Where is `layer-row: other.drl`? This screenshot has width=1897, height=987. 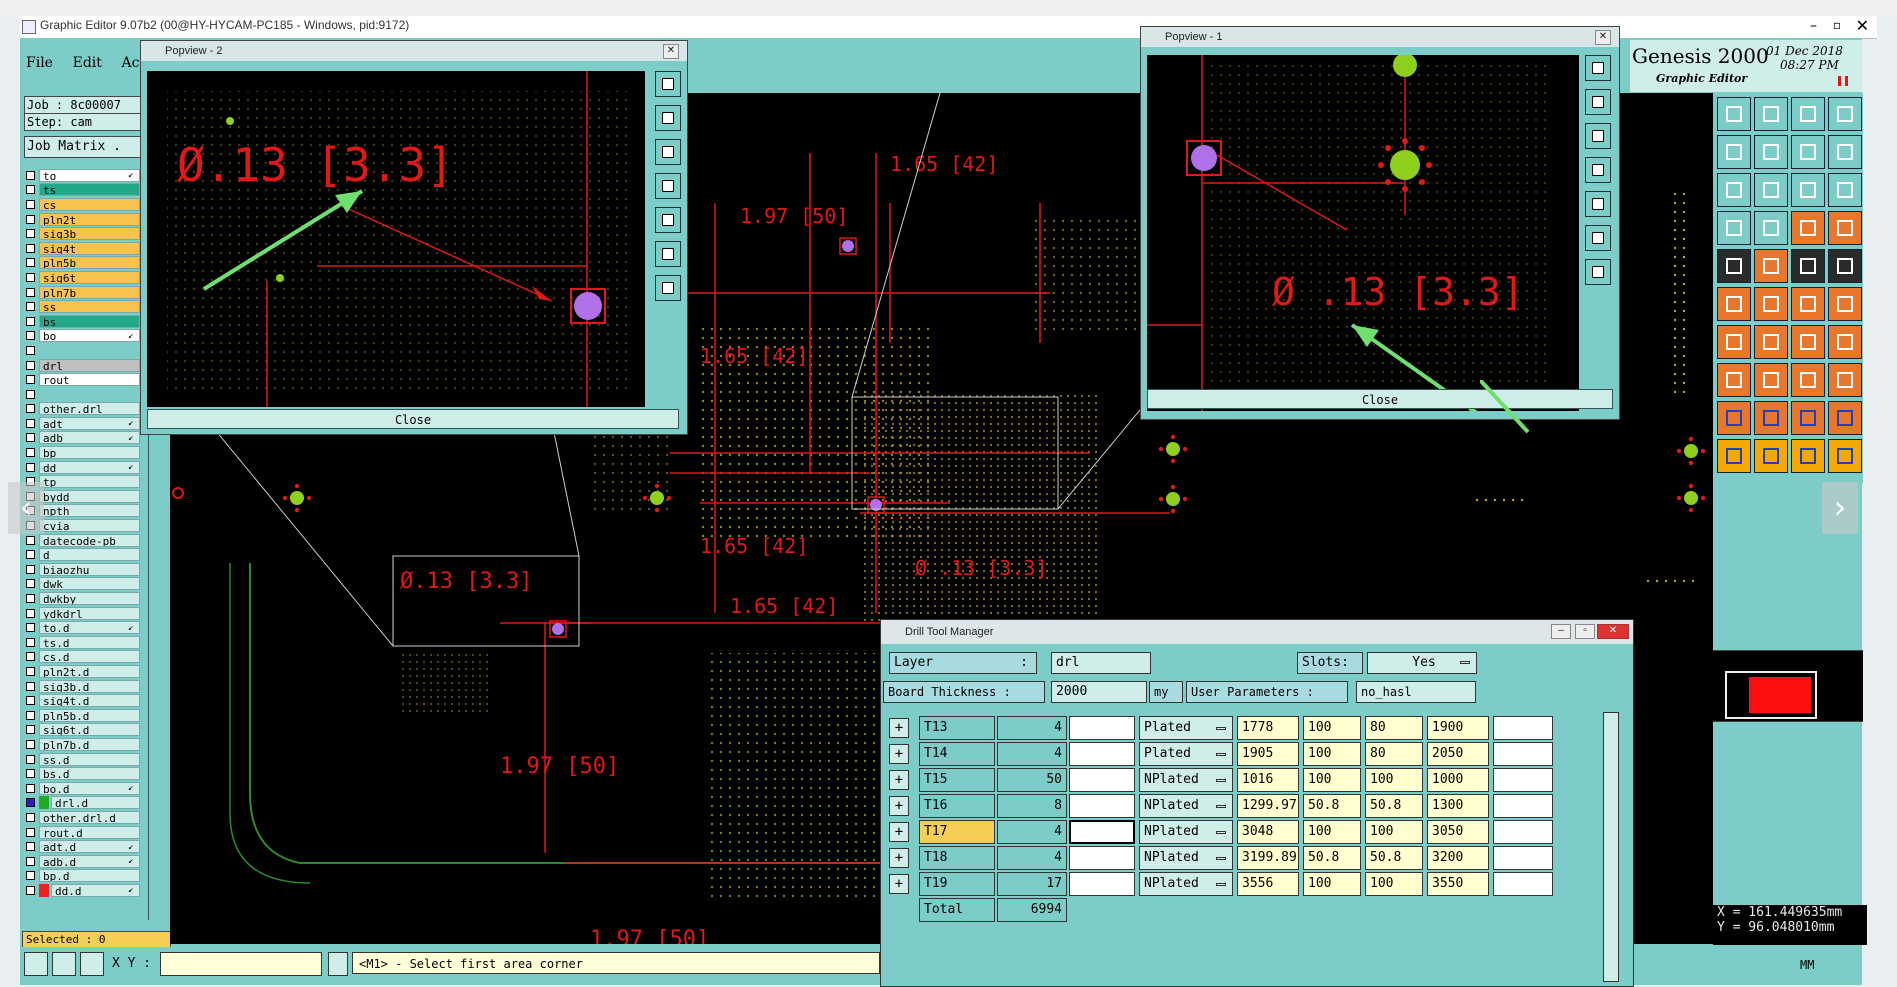 layer-row: other.drl is located at coordinates (83, 409).